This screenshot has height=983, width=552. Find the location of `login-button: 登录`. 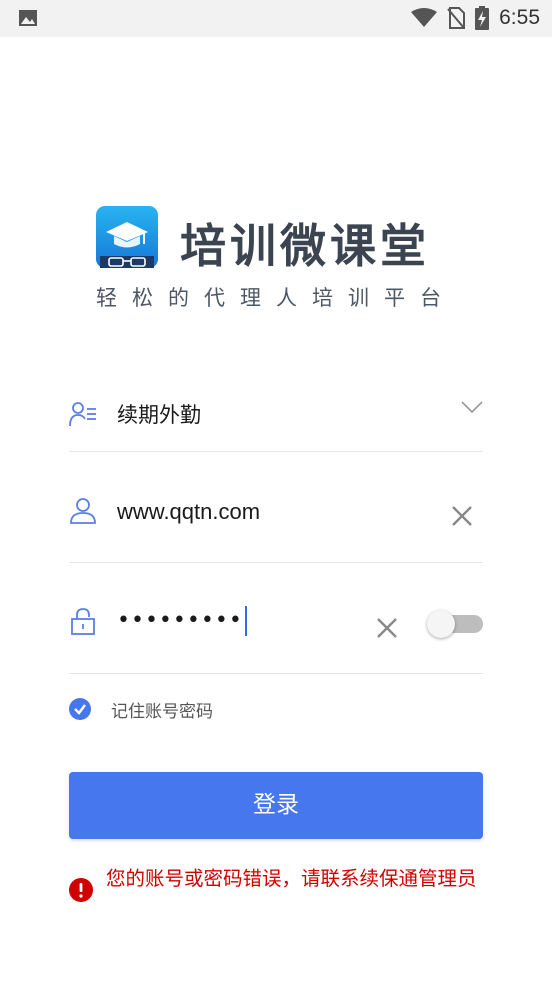

login-button: 登录 is located at coordinates (276, 805).